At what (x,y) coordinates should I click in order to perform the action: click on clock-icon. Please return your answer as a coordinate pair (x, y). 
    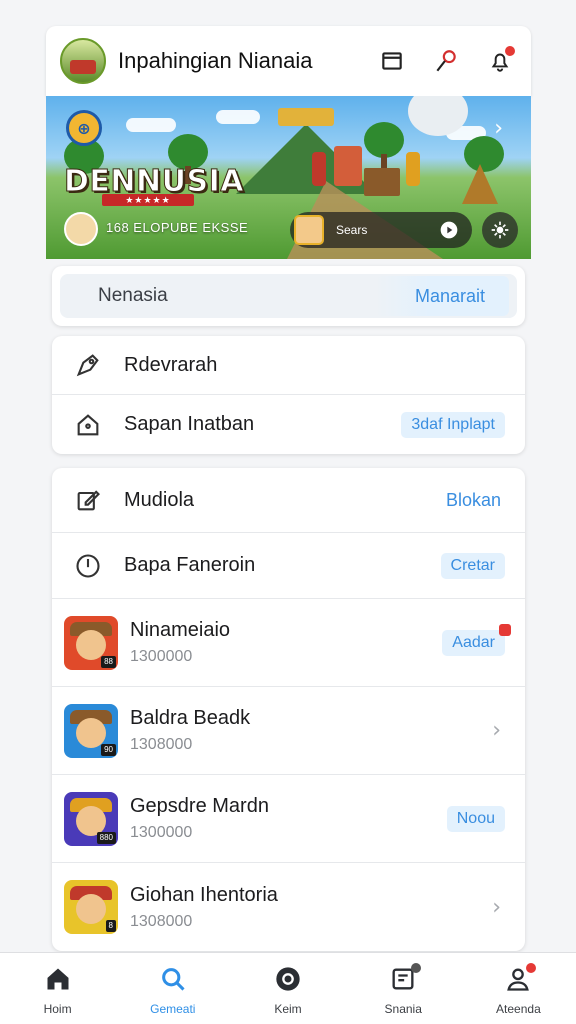
    Looking at the image, I should click on (88, 566).